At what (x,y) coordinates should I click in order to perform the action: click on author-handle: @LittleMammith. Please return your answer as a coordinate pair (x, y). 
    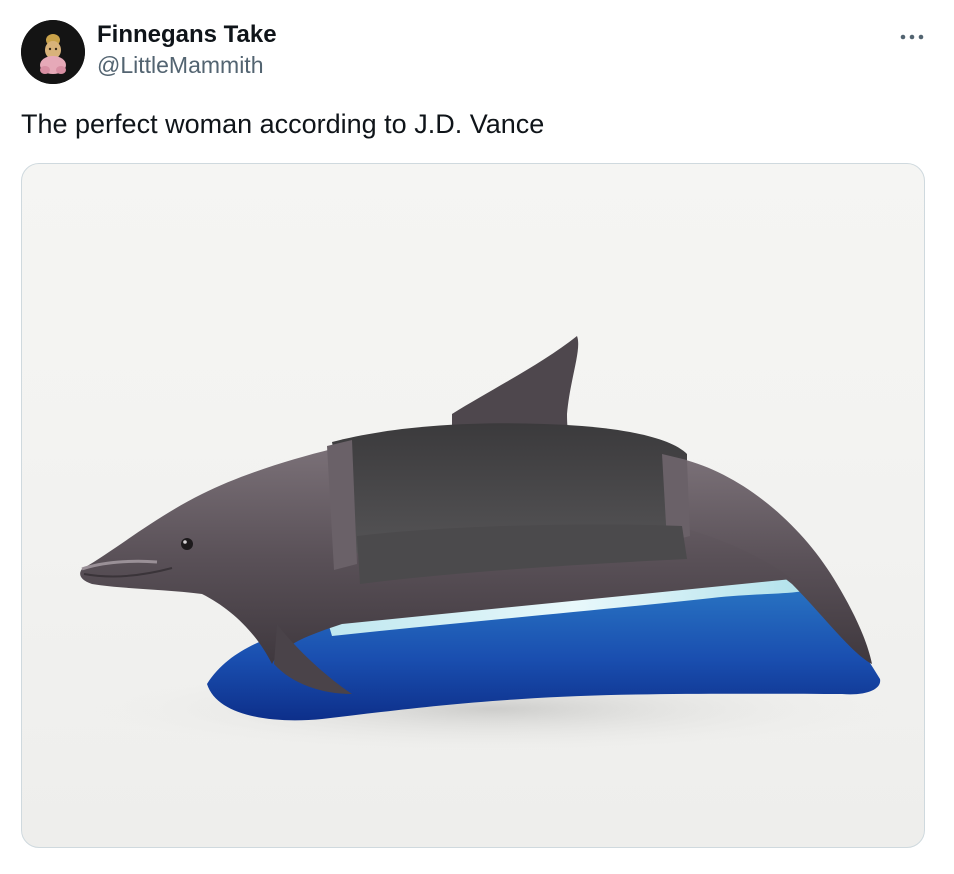
    Looking at the image, I should click on (187, 65).